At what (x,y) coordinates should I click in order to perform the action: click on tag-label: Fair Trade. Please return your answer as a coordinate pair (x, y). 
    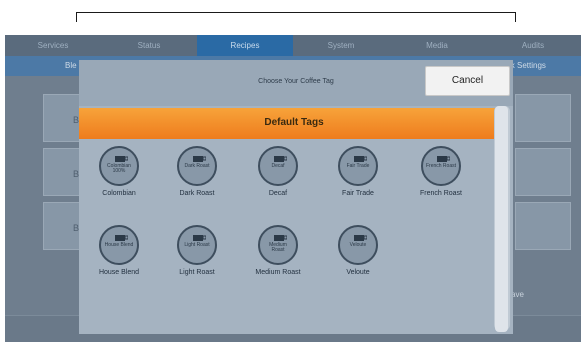
    Looking at the image, I should click on (358, 193).